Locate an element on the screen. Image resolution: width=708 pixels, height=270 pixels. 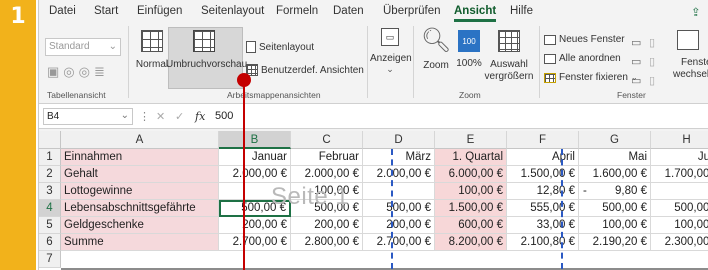
custom-views-button: Benutzerdef. Ansichten is located at coordinates (305, 70).